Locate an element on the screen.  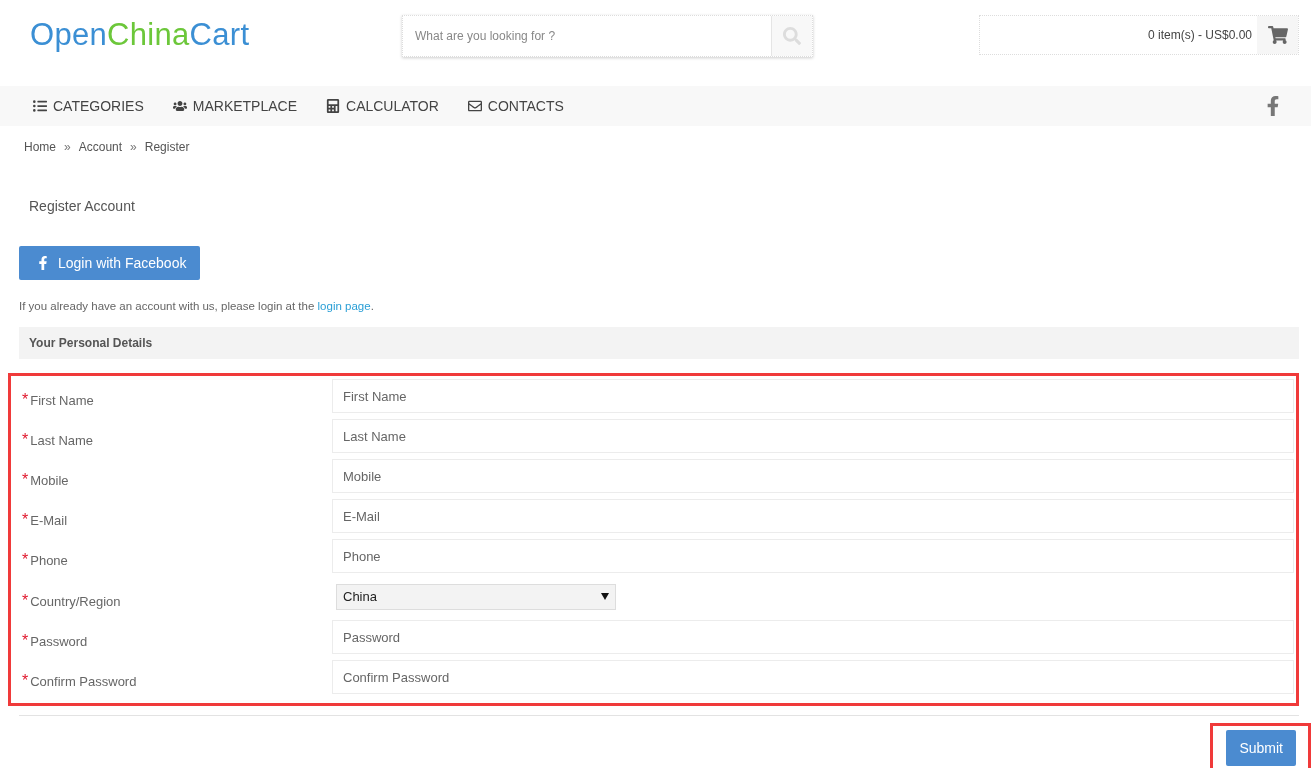
section-header: Your Personal Details is located at coordinates (659, 343).